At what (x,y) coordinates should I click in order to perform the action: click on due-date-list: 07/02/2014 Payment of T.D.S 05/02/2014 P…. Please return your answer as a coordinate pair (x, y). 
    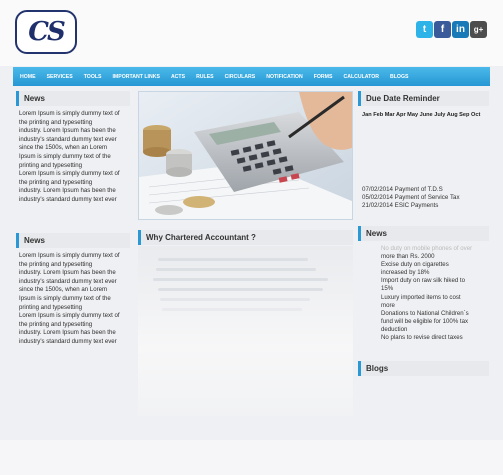
    Looking at the image, I should click on (411, 198).